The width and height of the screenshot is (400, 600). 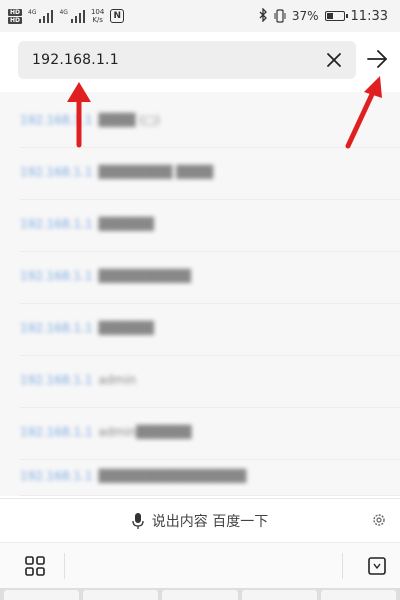 I want to click on suggestion-text: ████████ ████, so click(x=156, y=172).